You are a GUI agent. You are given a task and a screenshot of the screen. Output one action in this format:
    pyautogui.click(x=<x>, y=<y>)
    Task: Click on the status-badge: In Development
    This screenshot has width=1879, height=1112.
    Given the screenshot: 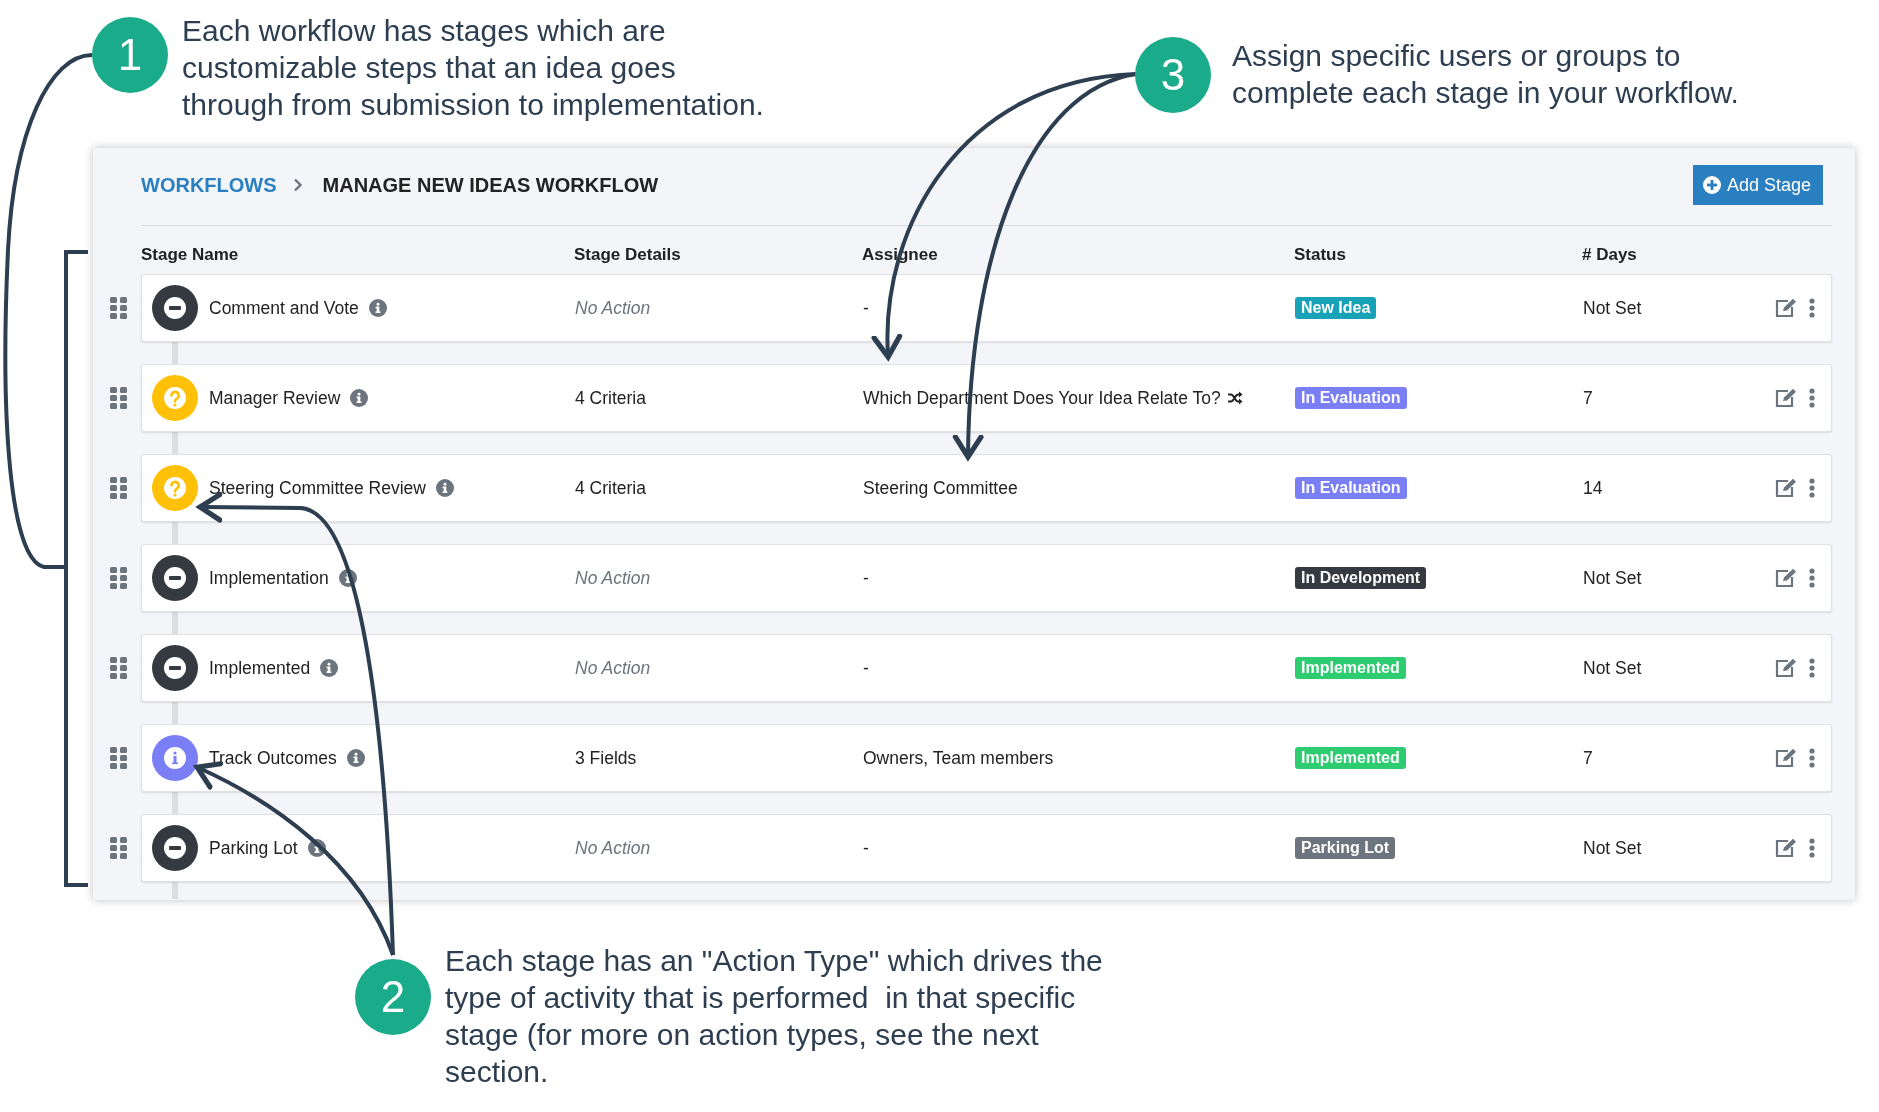 What is the action you would take?
    pyautogui.click(x=1361, y=578)
    